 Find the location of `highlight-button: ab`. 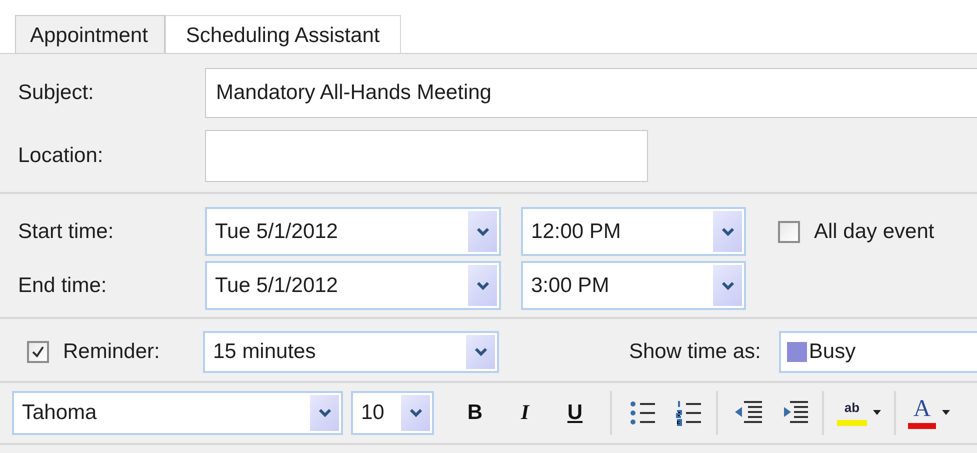

highlight-button: ab is located at coordinates (859, 413).